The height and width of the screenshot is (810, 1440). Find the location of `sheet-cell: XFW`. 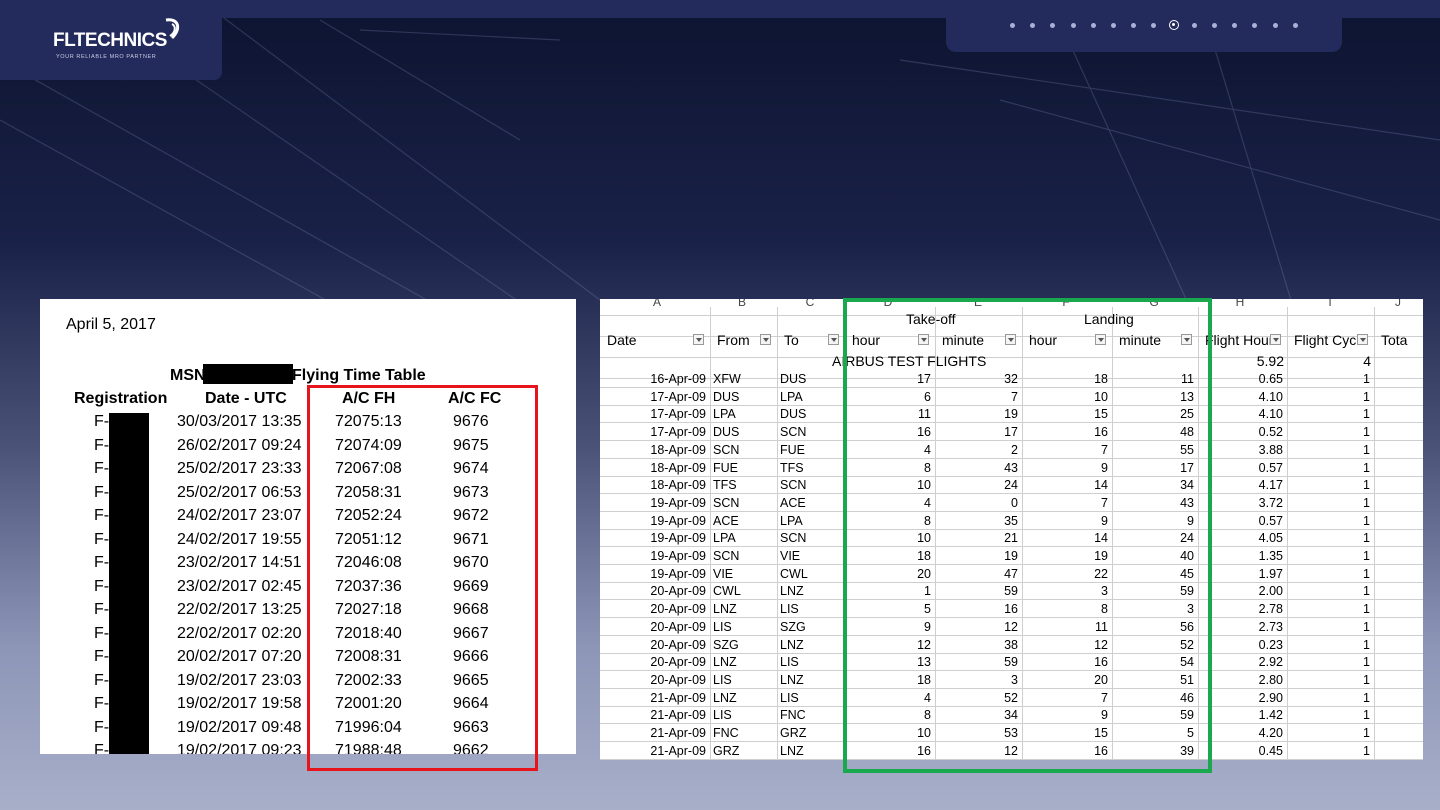

sheet-cell: XFW is located at coordinates (727, 379).